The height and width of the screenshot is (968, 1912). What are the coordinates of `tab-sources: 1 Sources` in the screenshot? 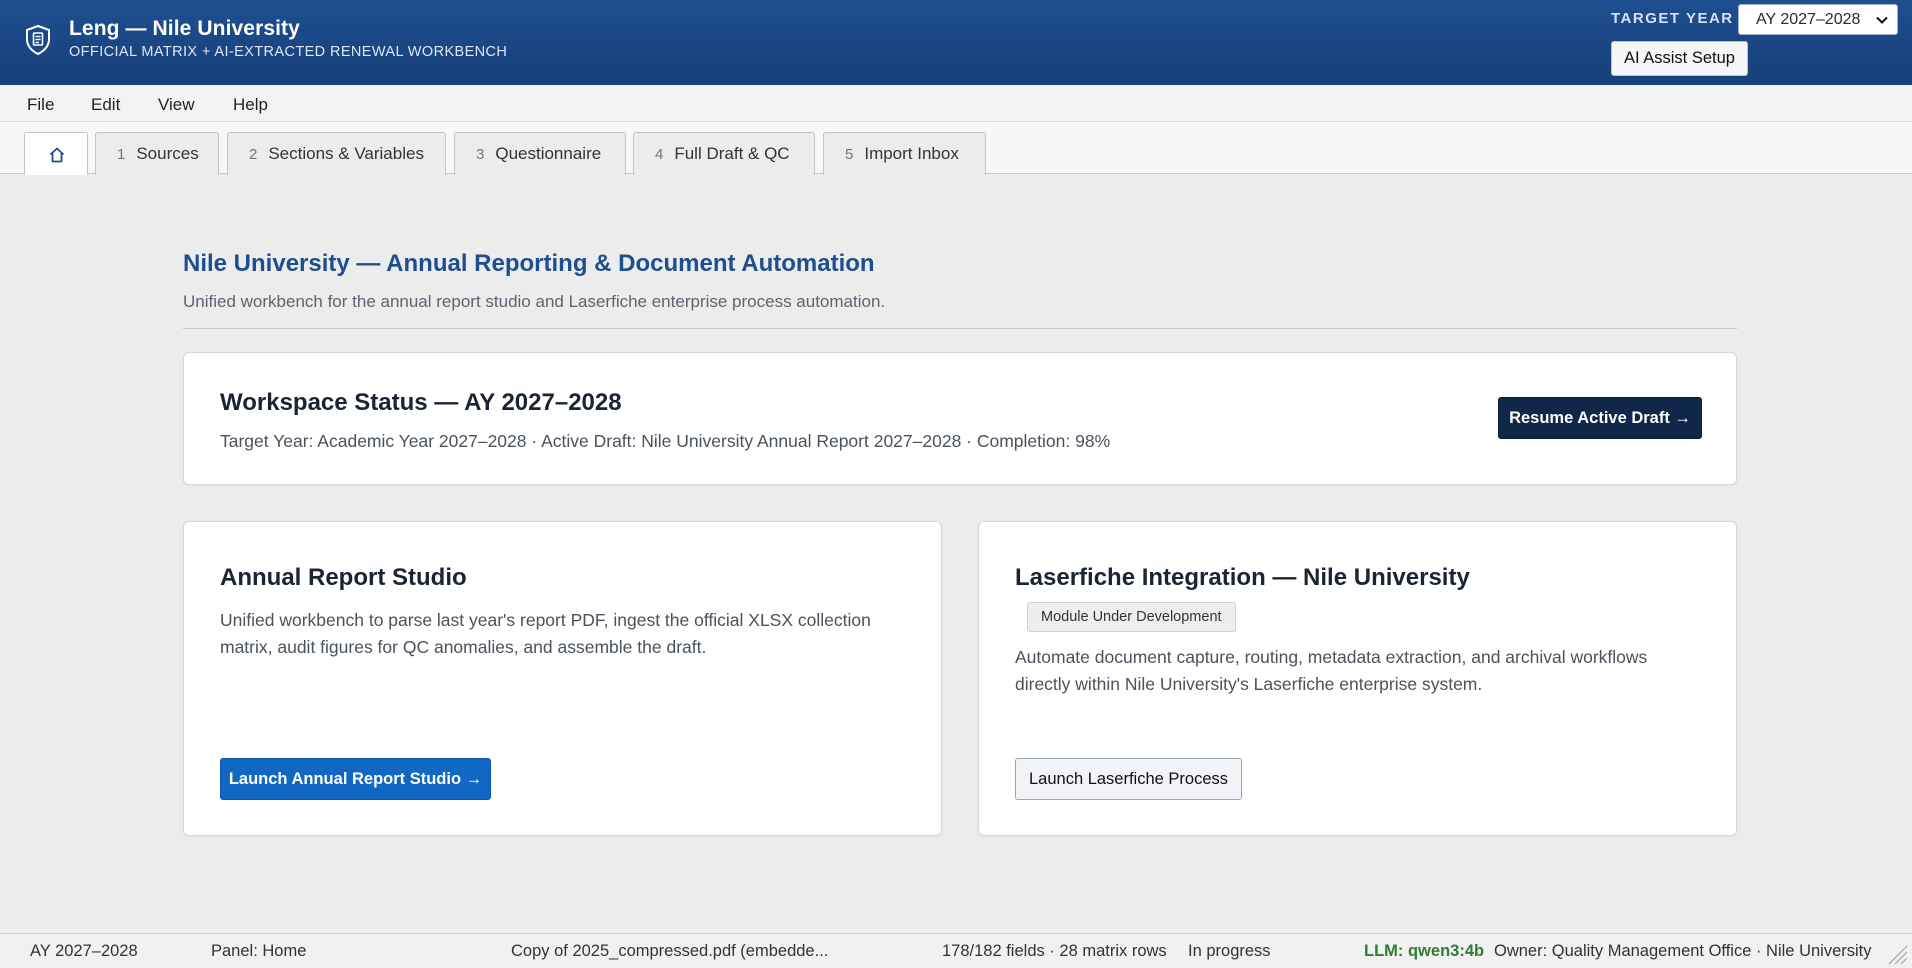 It's located at (157, 153).